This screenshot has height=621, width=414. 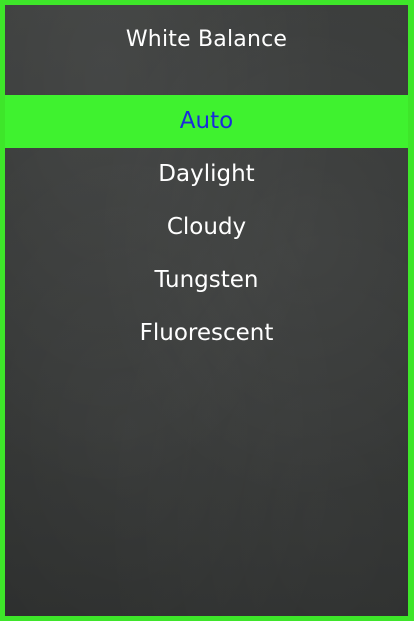 What do you see at coordinates (206, 39) in the screenshot?
I see `panel-title: White Balance` at bounding box center [206, 39].